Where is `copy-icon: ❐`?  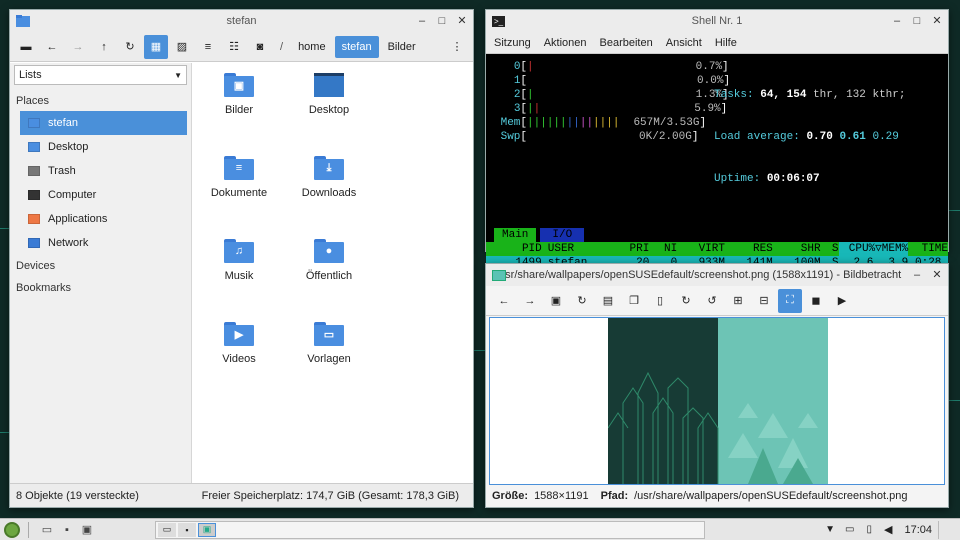 copy-icon: ❐ is located at coordinates (634, 301).